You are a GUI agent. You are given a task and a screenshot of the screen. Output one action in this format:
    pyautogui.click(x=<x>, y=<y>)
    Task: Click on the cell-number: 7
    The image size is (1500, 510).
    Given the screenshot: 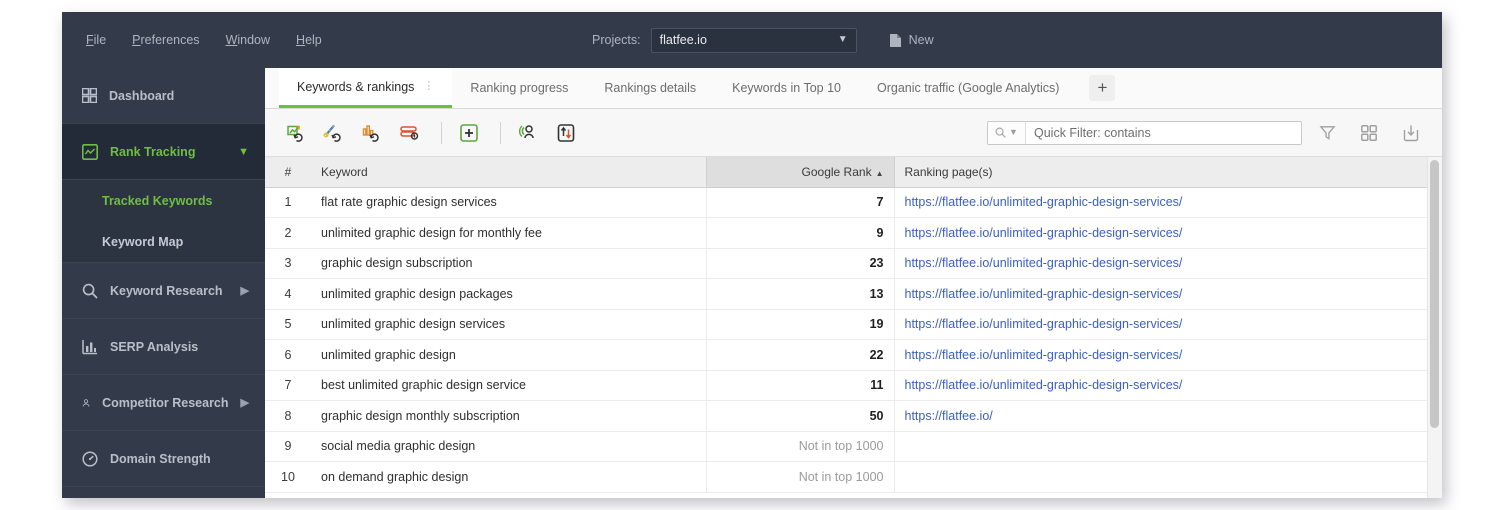 What is the action you would take?
    pyautogui.click(x=288, y=385)
    